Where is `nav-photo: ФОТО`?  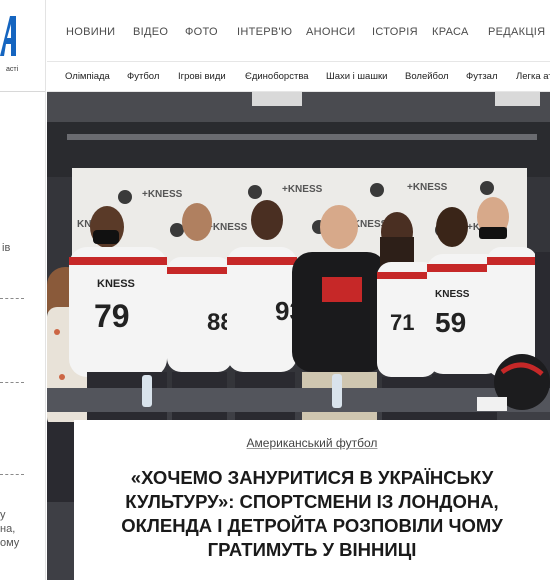 nav-photo: ФОТО is located at coordinates (201, 32).